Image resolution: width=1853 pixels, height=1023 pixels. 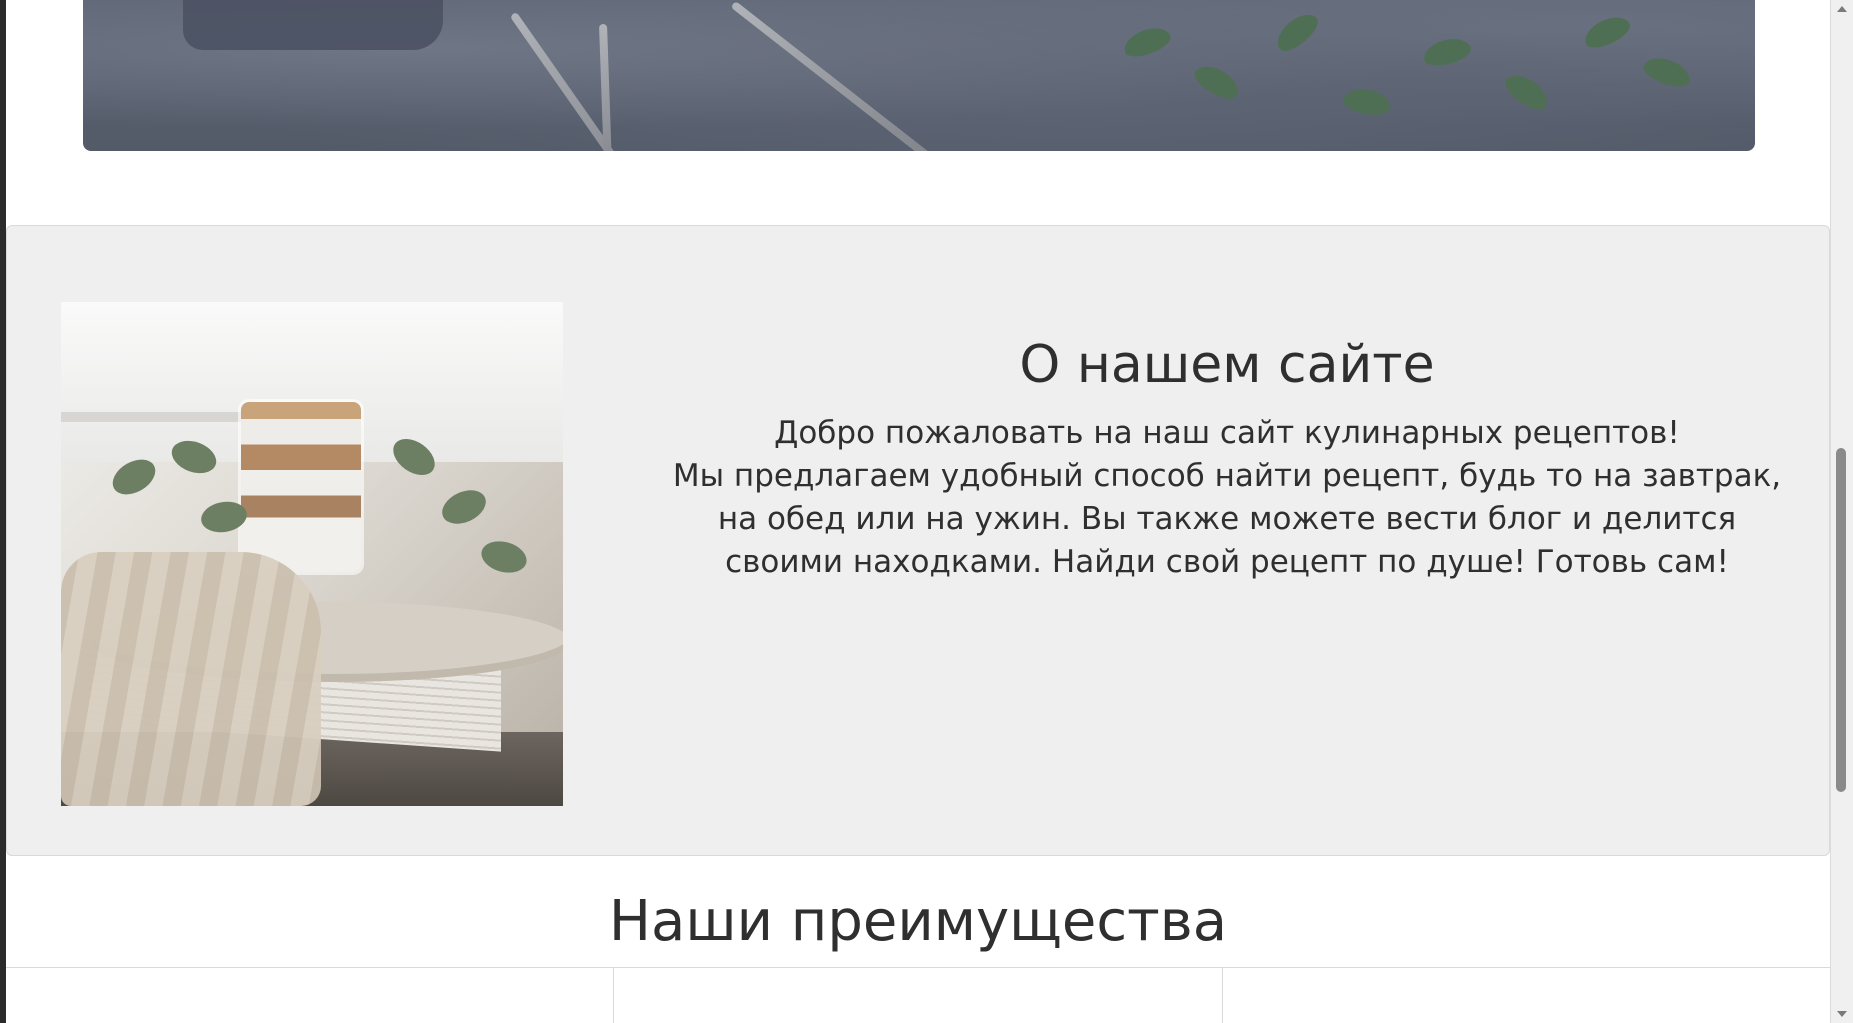 I want to click on chevron-up-icon, so click(x=1842, y=9).